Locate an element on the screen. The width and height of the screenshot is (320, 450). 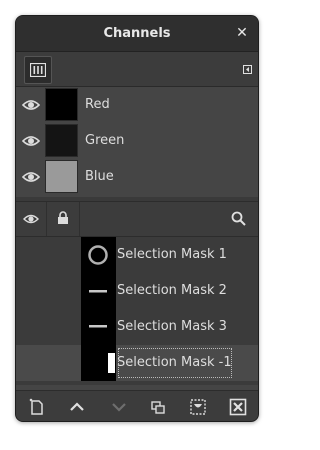
new-channel-icon is located at coordinates (37, 407).